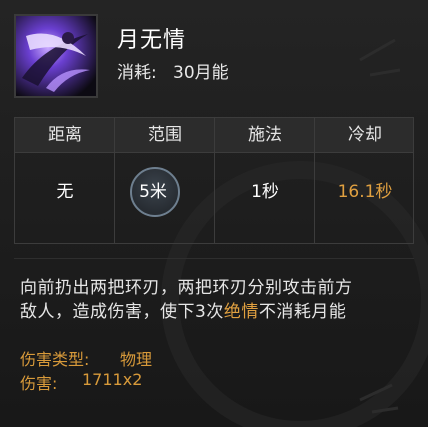 This screenshot has height=427, width=428. I want to click on damage-type-label: 伤害类型:, so click(55, 359).